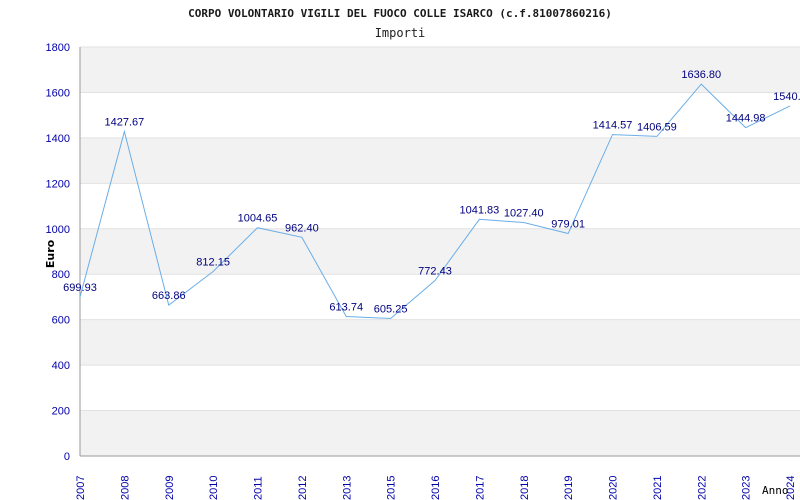 The width and height of the screenshot is (800, 500). I want to click on data-label: 1027.40, so click(524, 214).